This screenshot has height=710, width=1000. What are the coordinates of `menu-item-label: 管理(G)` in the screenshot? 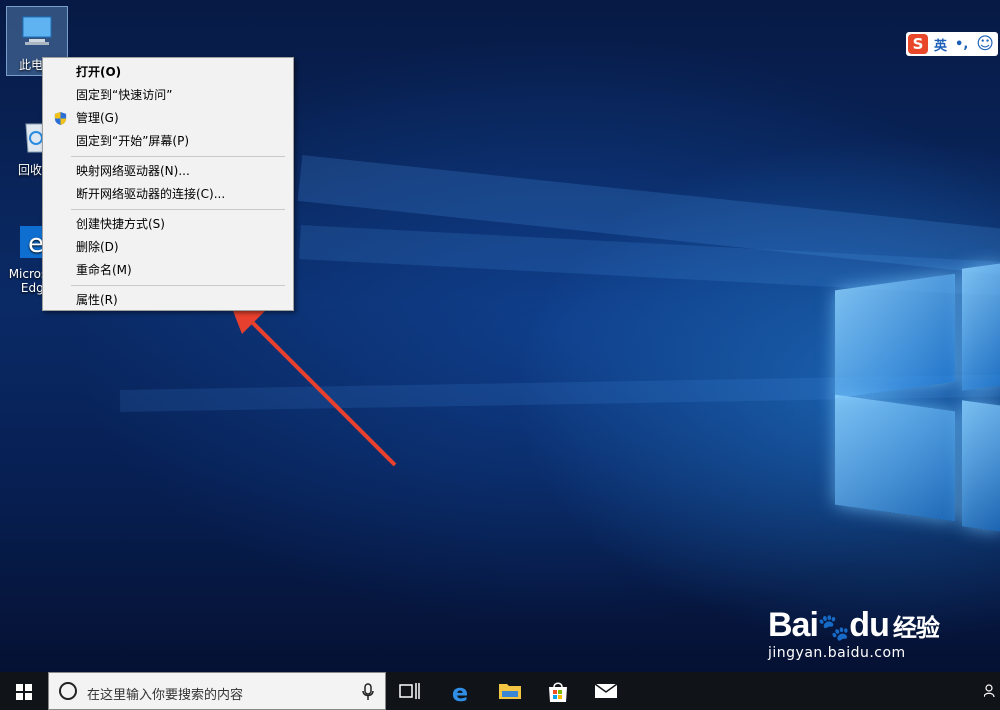 It's located at (97, 118).